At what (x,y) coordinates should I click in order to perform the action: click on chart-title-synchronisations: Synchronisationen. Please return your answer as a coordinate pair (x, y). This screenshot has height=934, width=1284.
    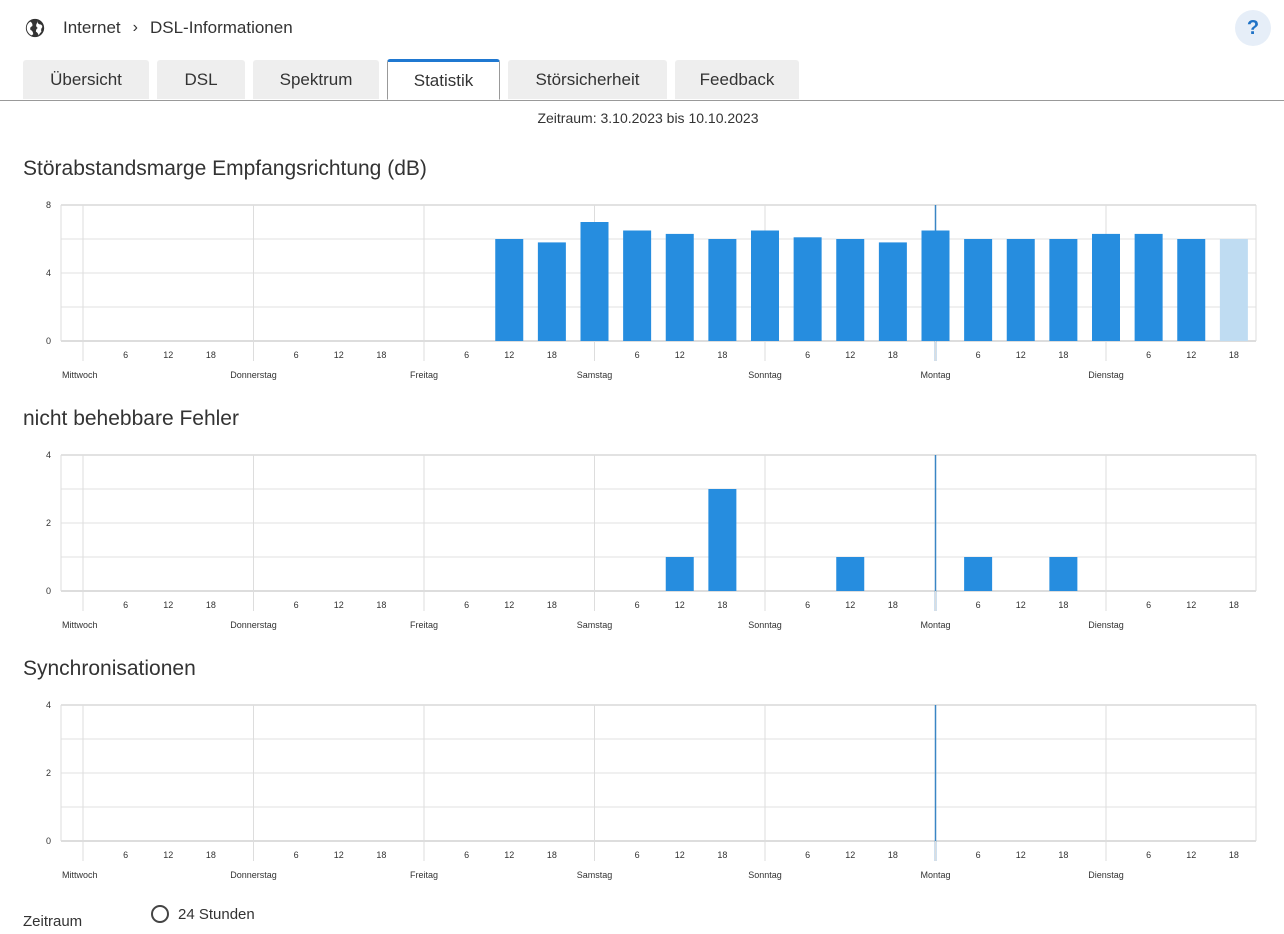
    Looking at the image, I should click on (109, 668).